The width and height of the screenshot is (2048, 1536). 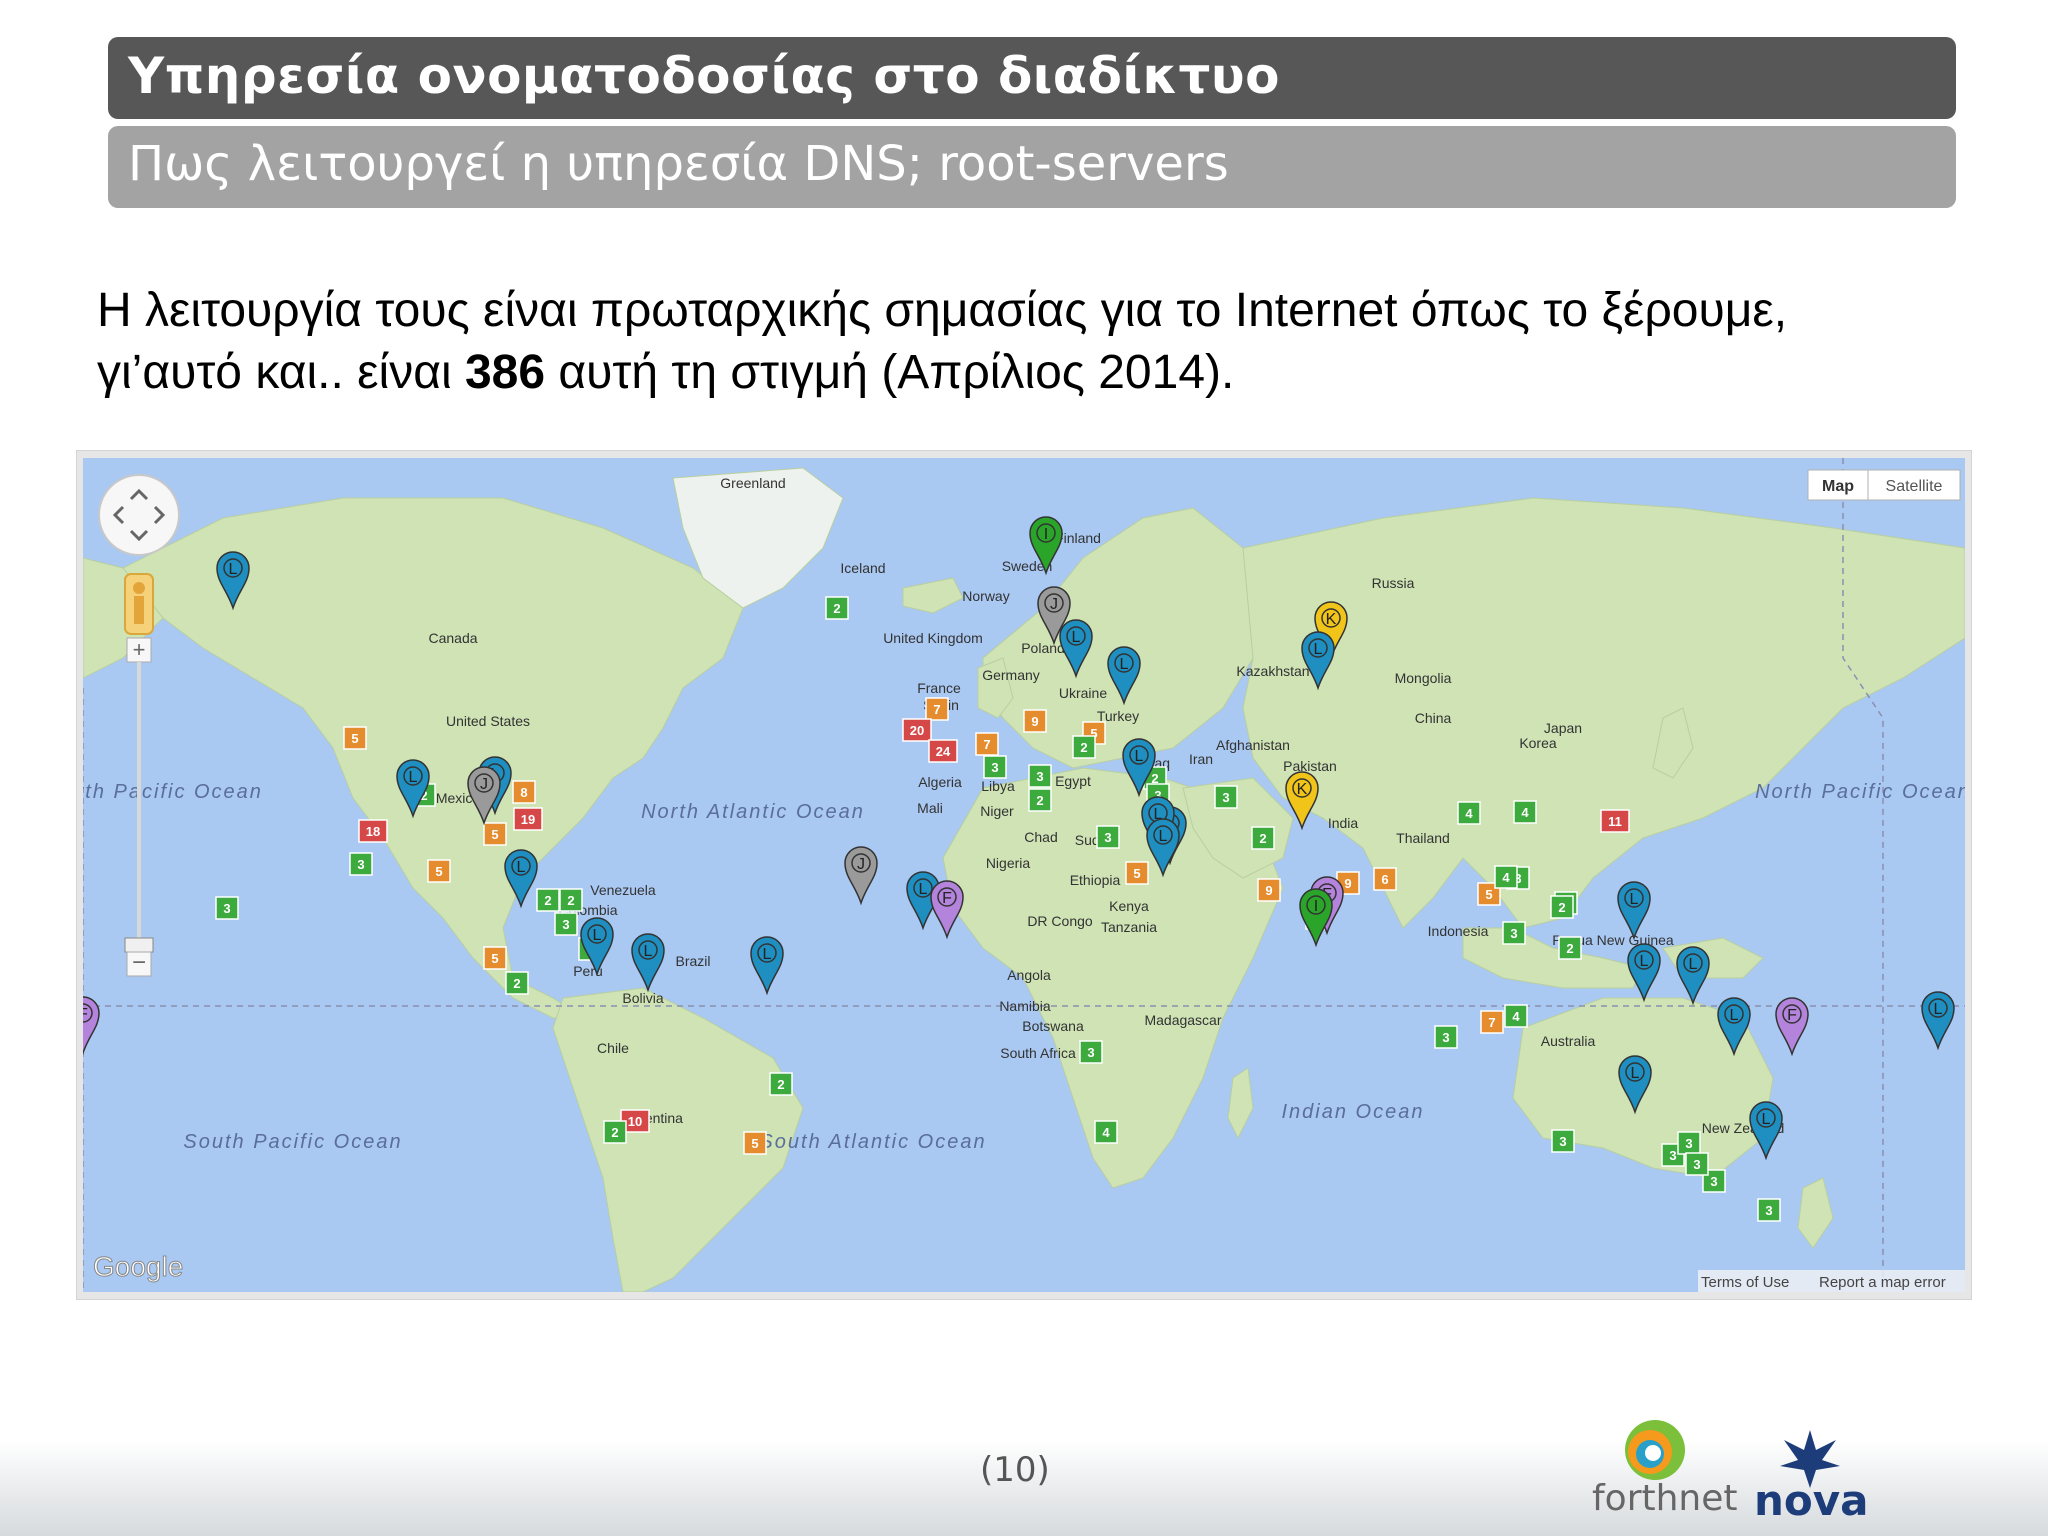 What do you see at coordinates (1568, 1041) in the screenshot?
I see `place-label-australia: Australia` at bounding box center [1568, 1041].